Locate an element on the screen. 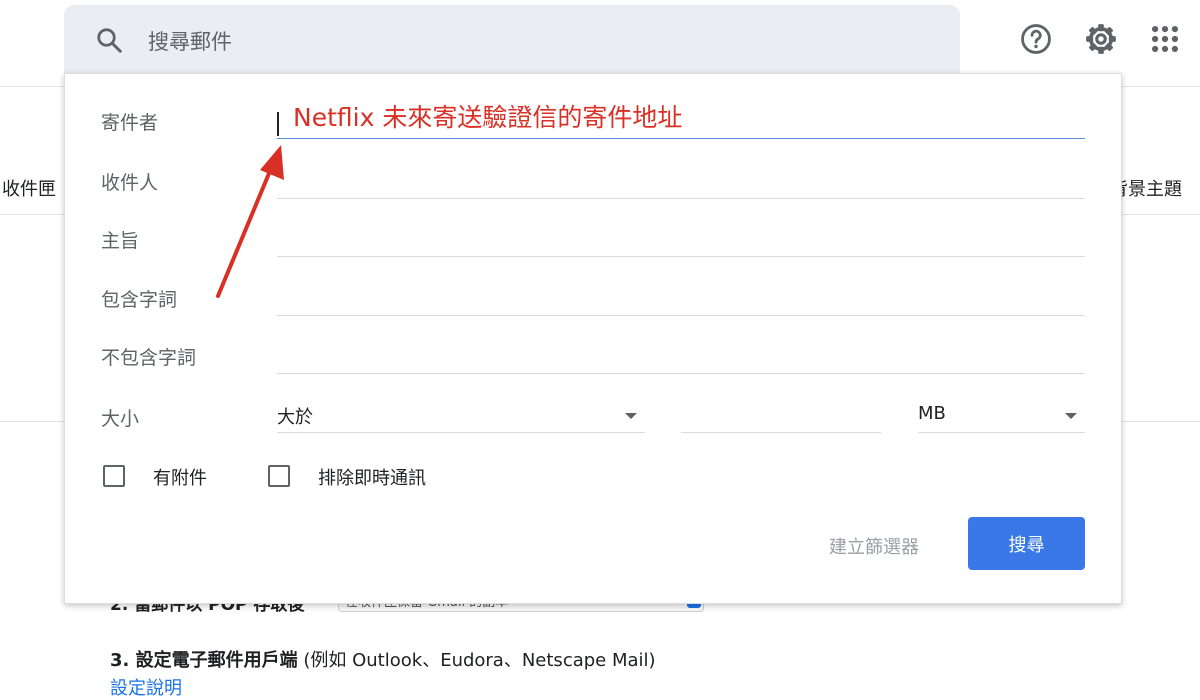 The width and height of the screenshot is (1200, 700). search-input: 搜尋郵件 is located at coordinates (190, 41).